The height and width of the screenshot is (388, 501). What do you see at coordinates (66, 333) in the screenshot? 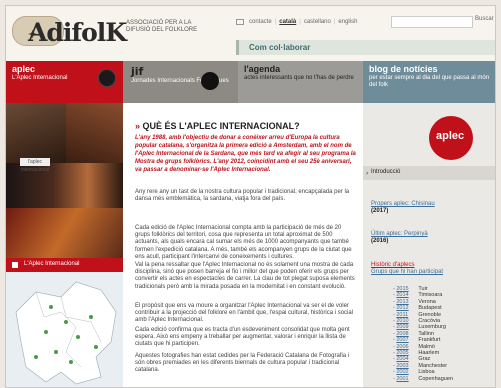
I see `map-drawing` at bounding box center [66, 333].